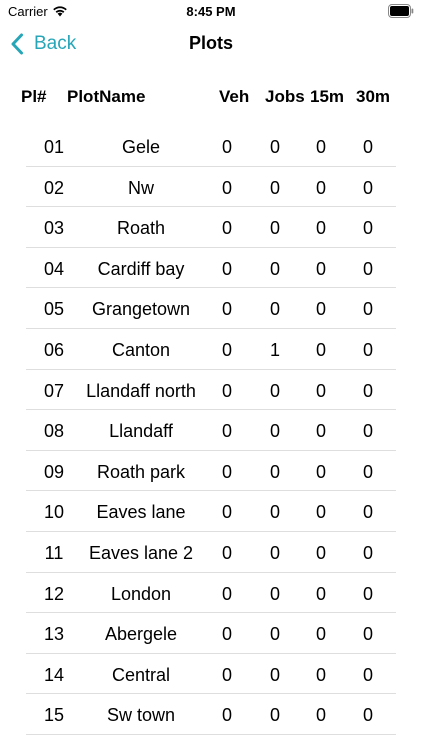 The width and height of the screenshot is (422, 750). What do you see at coordinates (234, 96) in the screenshot?
I see `column-header-vehicles: Veh` at bounding box center [234, 96].